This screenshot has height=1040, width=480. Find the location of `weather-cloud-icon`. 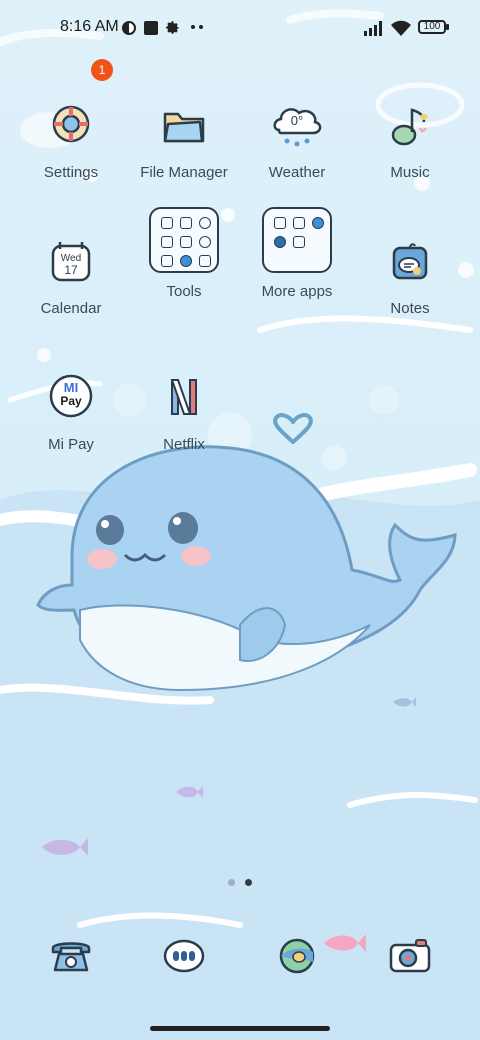

weather-cloud-icon is located at coordinates (297, 127).